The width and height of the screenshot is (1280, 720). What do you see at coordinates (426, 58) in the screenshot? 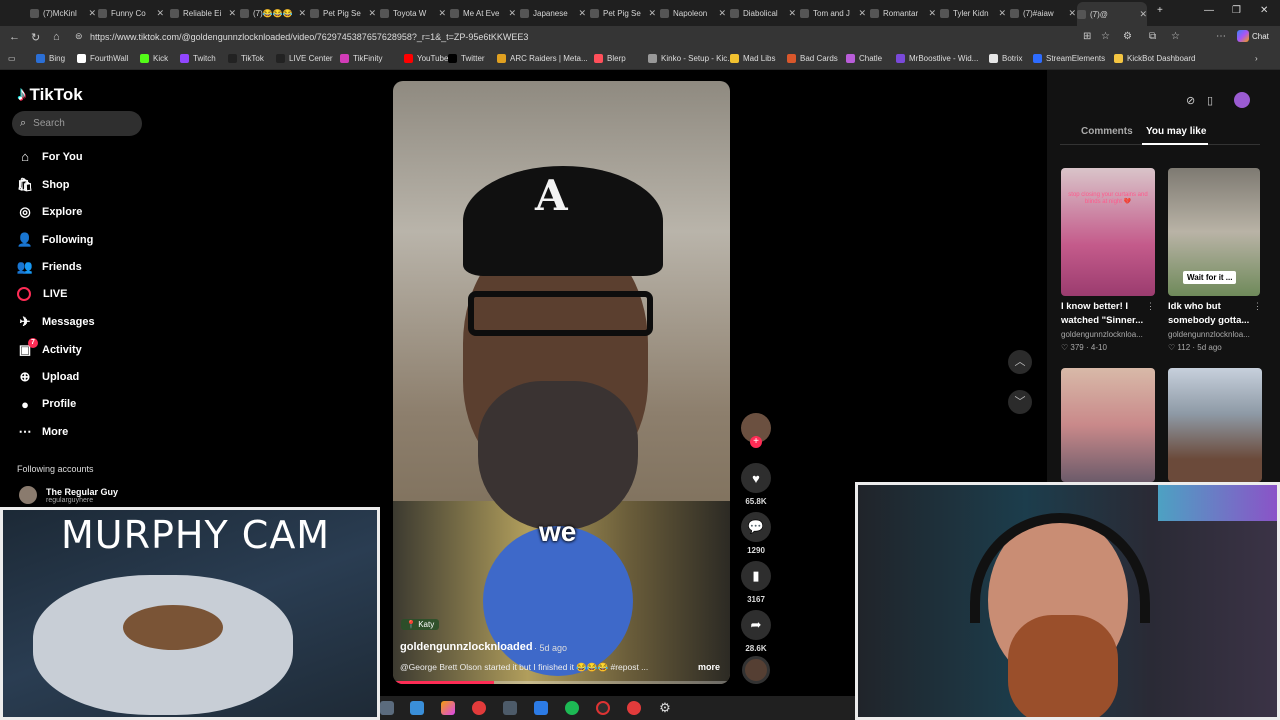
I see `bookmark-item: YouTube` at bounding box center [426, 58].